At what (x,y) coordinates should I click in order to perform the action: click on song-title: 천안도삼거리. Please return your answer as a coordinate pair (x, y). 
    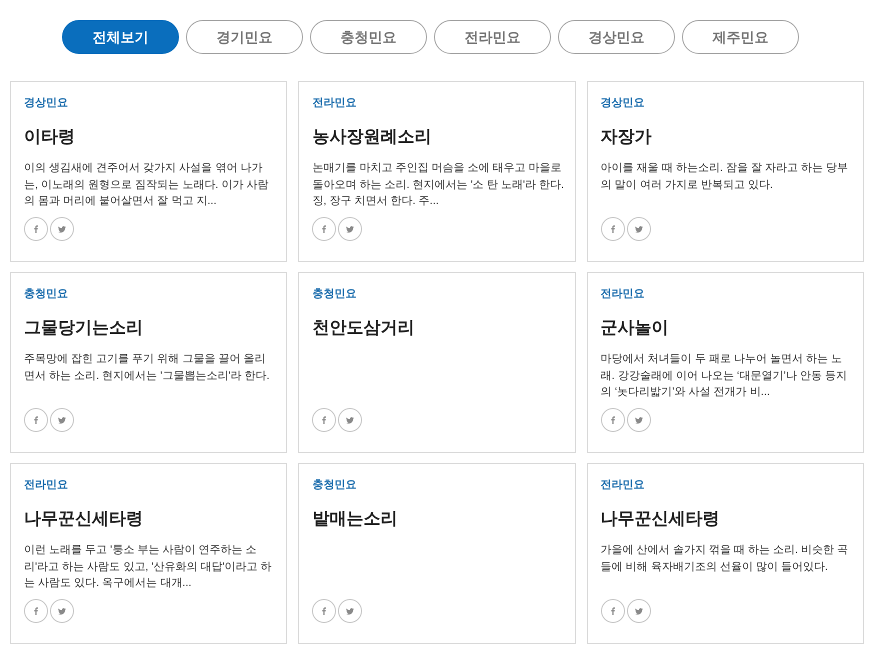
    Looking at the image, I should click on (363, 328).